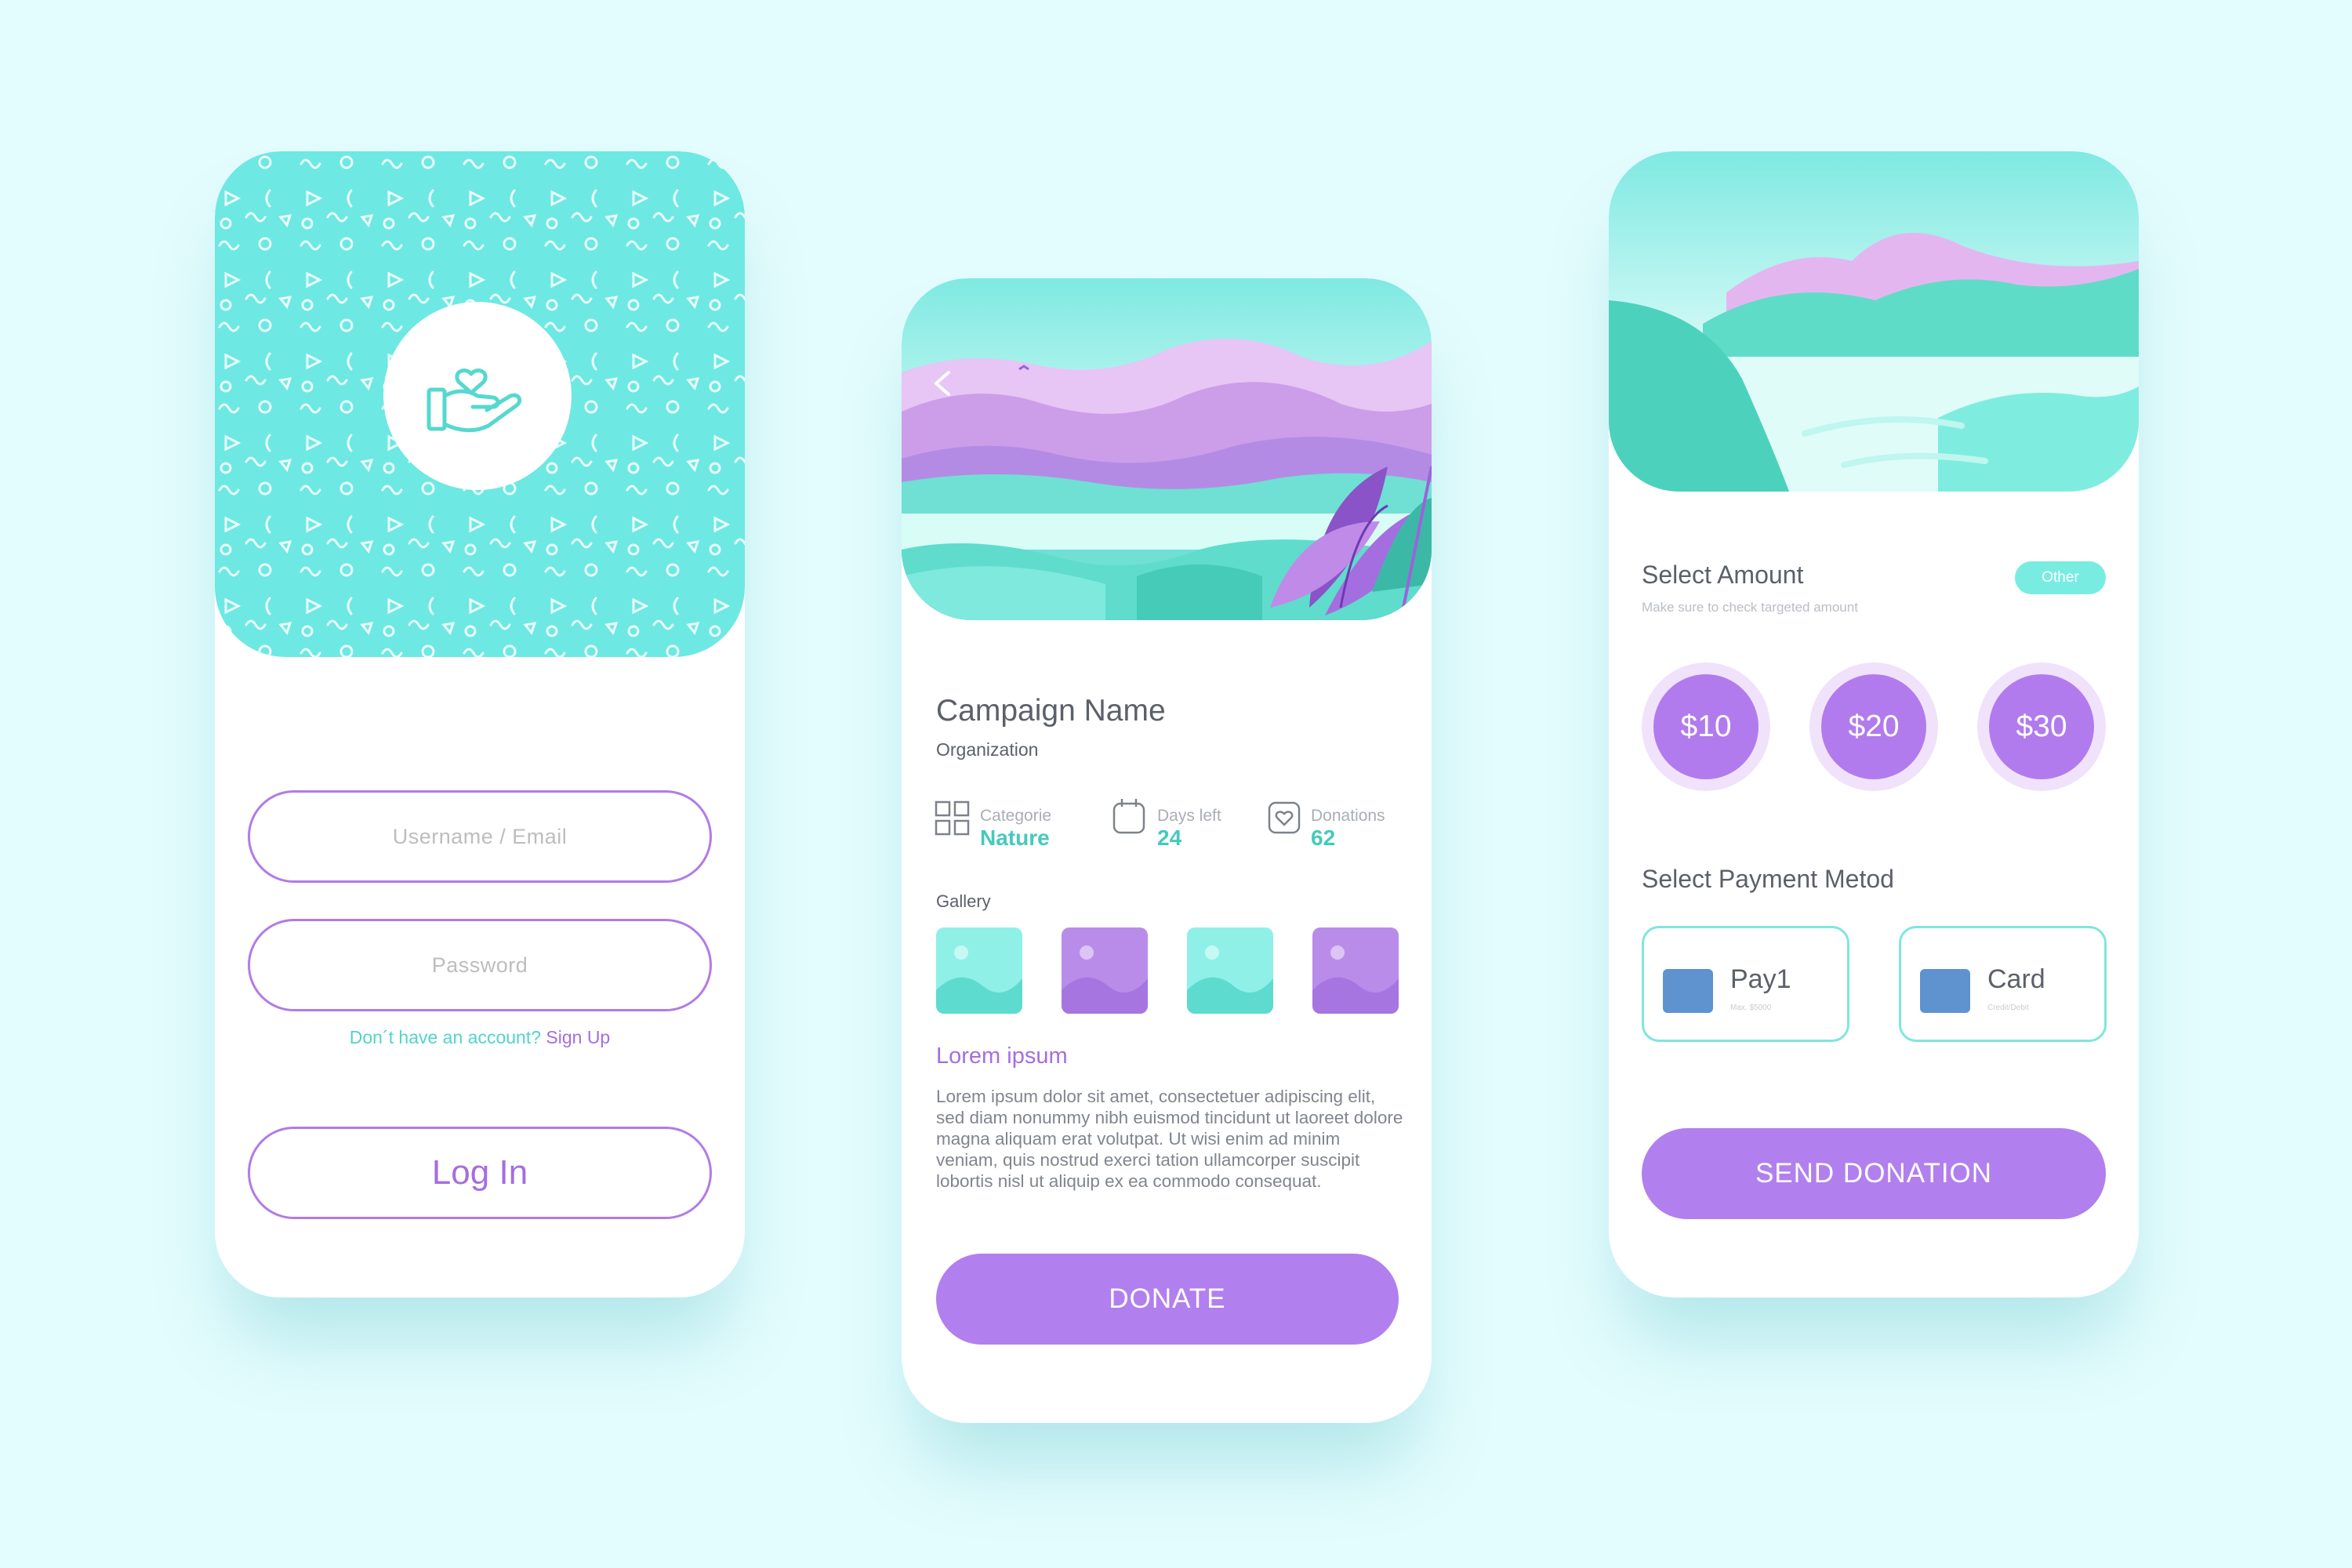 This screenshot has height=1568, width=2352. I want to click on heart-icon, so click(1284, 817).